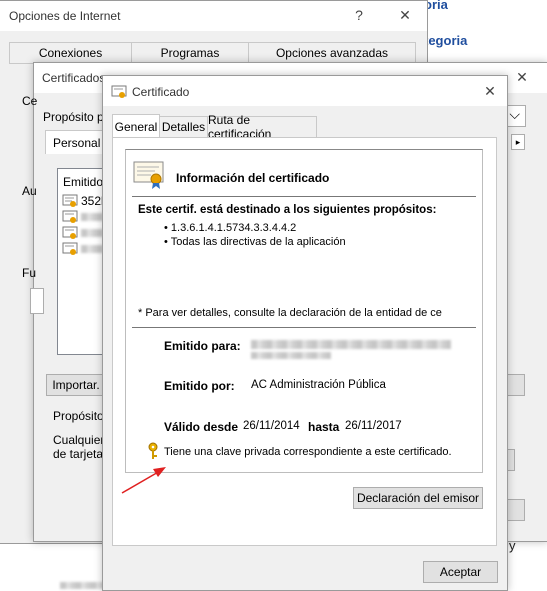 Image resolution: width=547 pixels, height=591 pixels. What do you see at coordinates (74, 142) in the screenshot?
I see `tab-personal: Personal` at bounding box center [74, 142].